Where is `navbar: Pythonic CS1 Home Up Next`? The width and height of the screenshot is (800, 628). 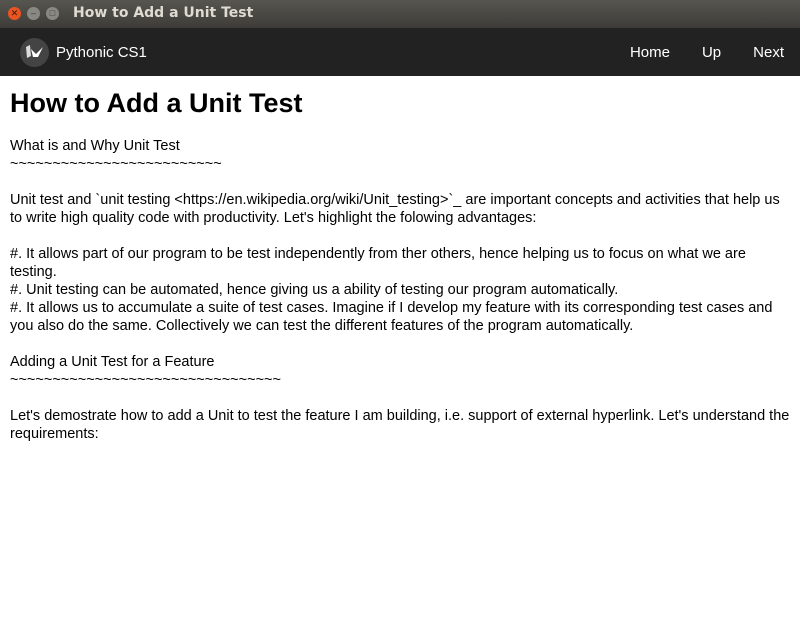 navbar: Pythonic CS1 Home Up Next is located at coordinates (400, 52).